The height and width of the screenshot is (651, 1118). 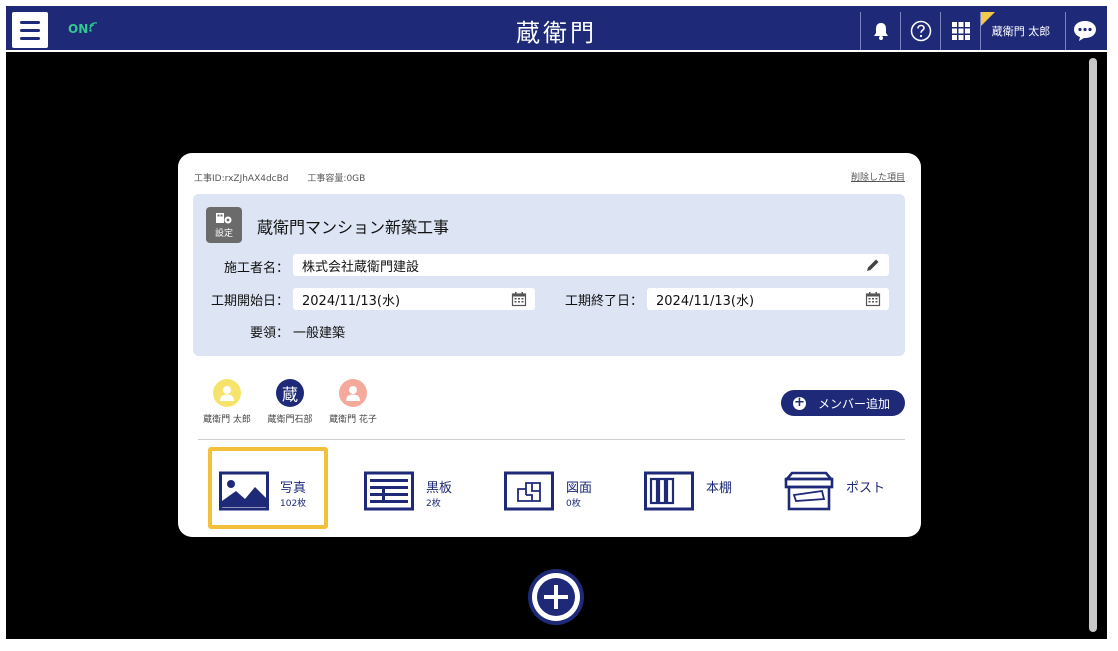 I want to click on add-fab-button, so click(x=556, y=597).